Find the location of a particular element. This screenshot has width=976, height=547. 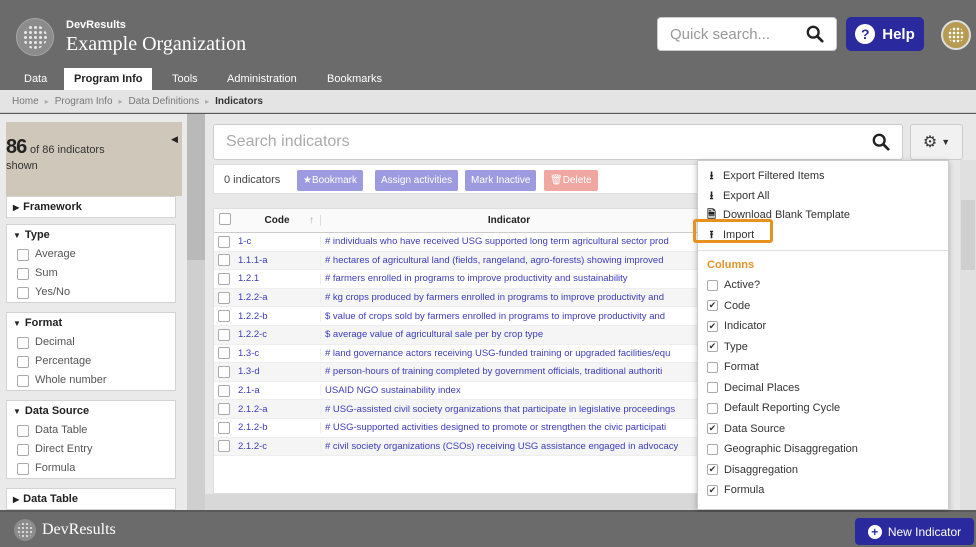

filter-option-formula: Formula is located at coordinates (91, 468).